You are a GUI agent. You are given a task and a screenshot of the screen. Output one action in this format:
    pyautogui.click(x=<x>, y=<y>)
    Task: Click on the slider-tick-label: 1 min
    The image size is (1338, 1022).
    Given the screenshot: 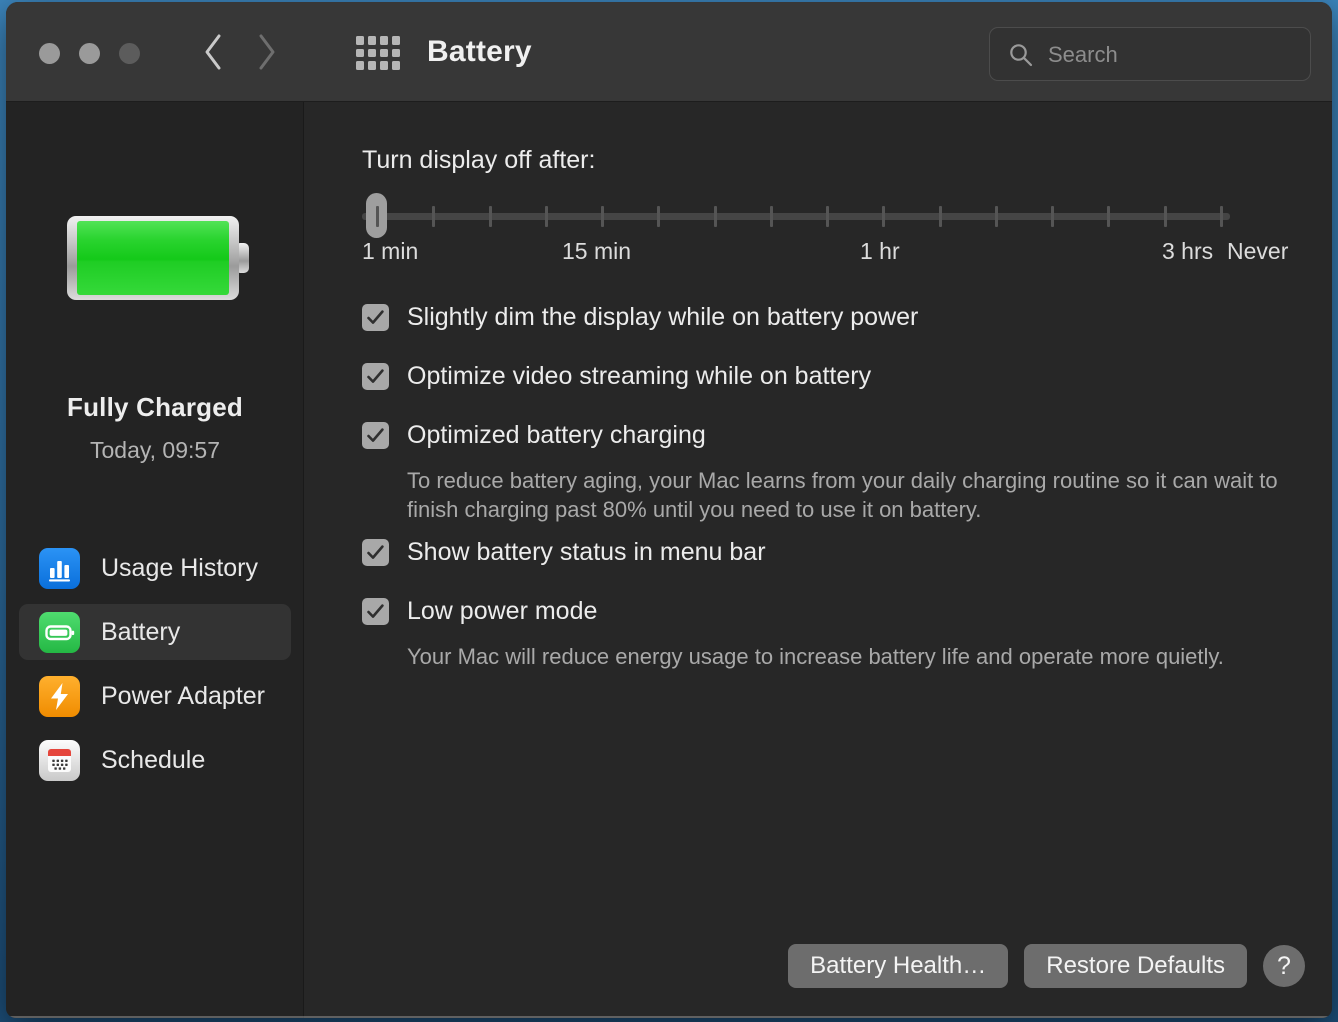 What is the action you would take?
    pyautogui.click(x=390, y=251)
    